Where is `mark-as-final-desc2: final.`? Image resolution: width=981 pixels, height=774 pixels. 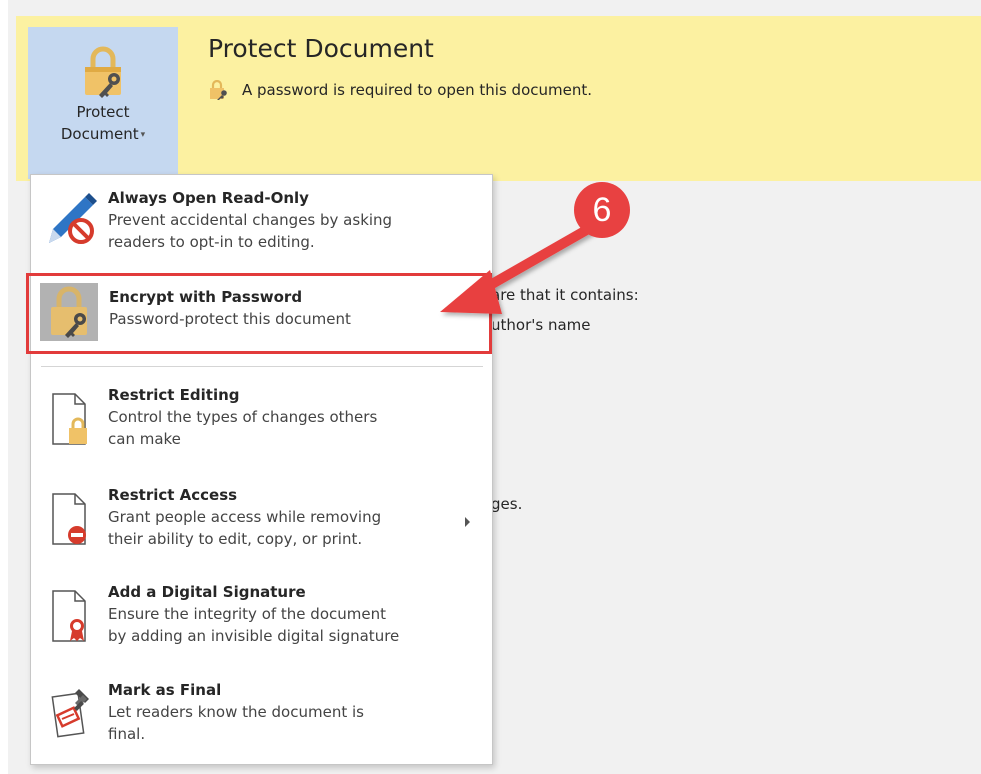
mark-as-final-desc2: final. is located at coordinates (127, 734).